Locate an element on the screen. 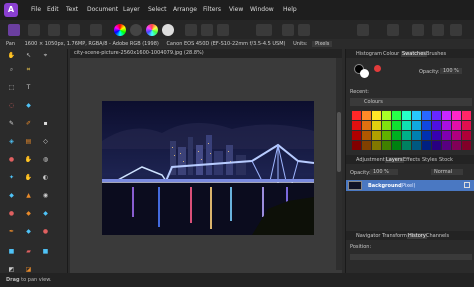 The image size is (474, 287). mesh-warp-icon: ■ is located at coordinates (45, 251).